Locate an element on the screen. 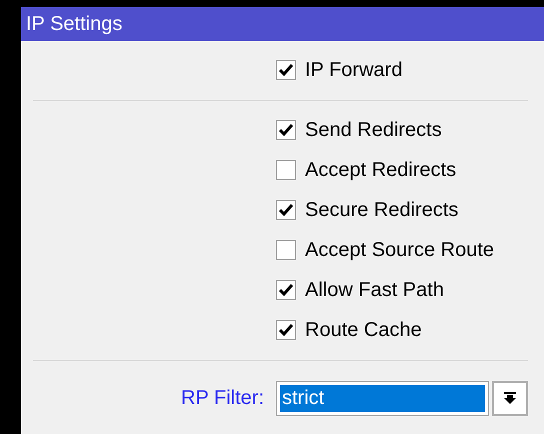  checkbox-label: Allow Fast Path is located at coordinates (374, 290).